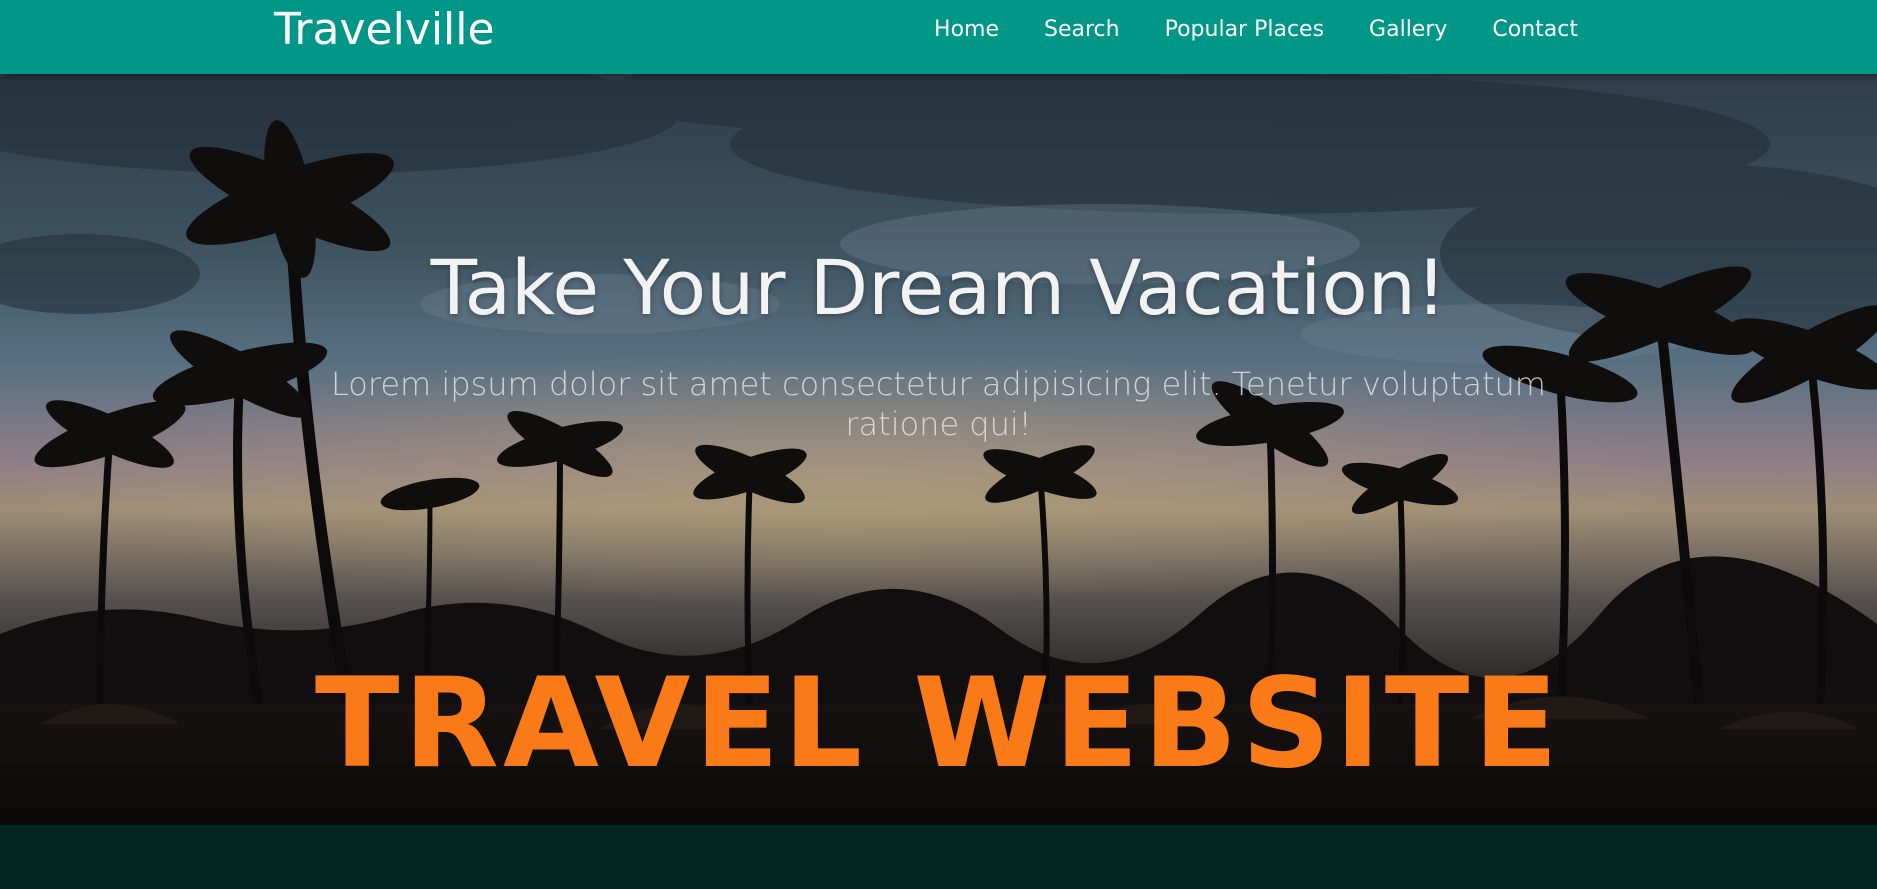 Image resolution: width=1877 pixels, height=889 pixels. What do you see at coordinates (966, 29) in the screenshot?
I see `nav-link-home: Home` at bounding box center [966, 29].